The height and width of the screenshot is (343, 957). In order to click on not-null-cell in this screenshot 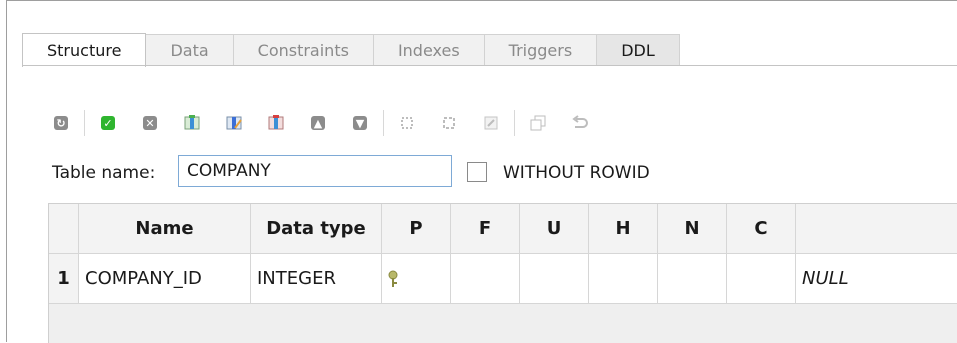, I will do `click(692, 279)`.